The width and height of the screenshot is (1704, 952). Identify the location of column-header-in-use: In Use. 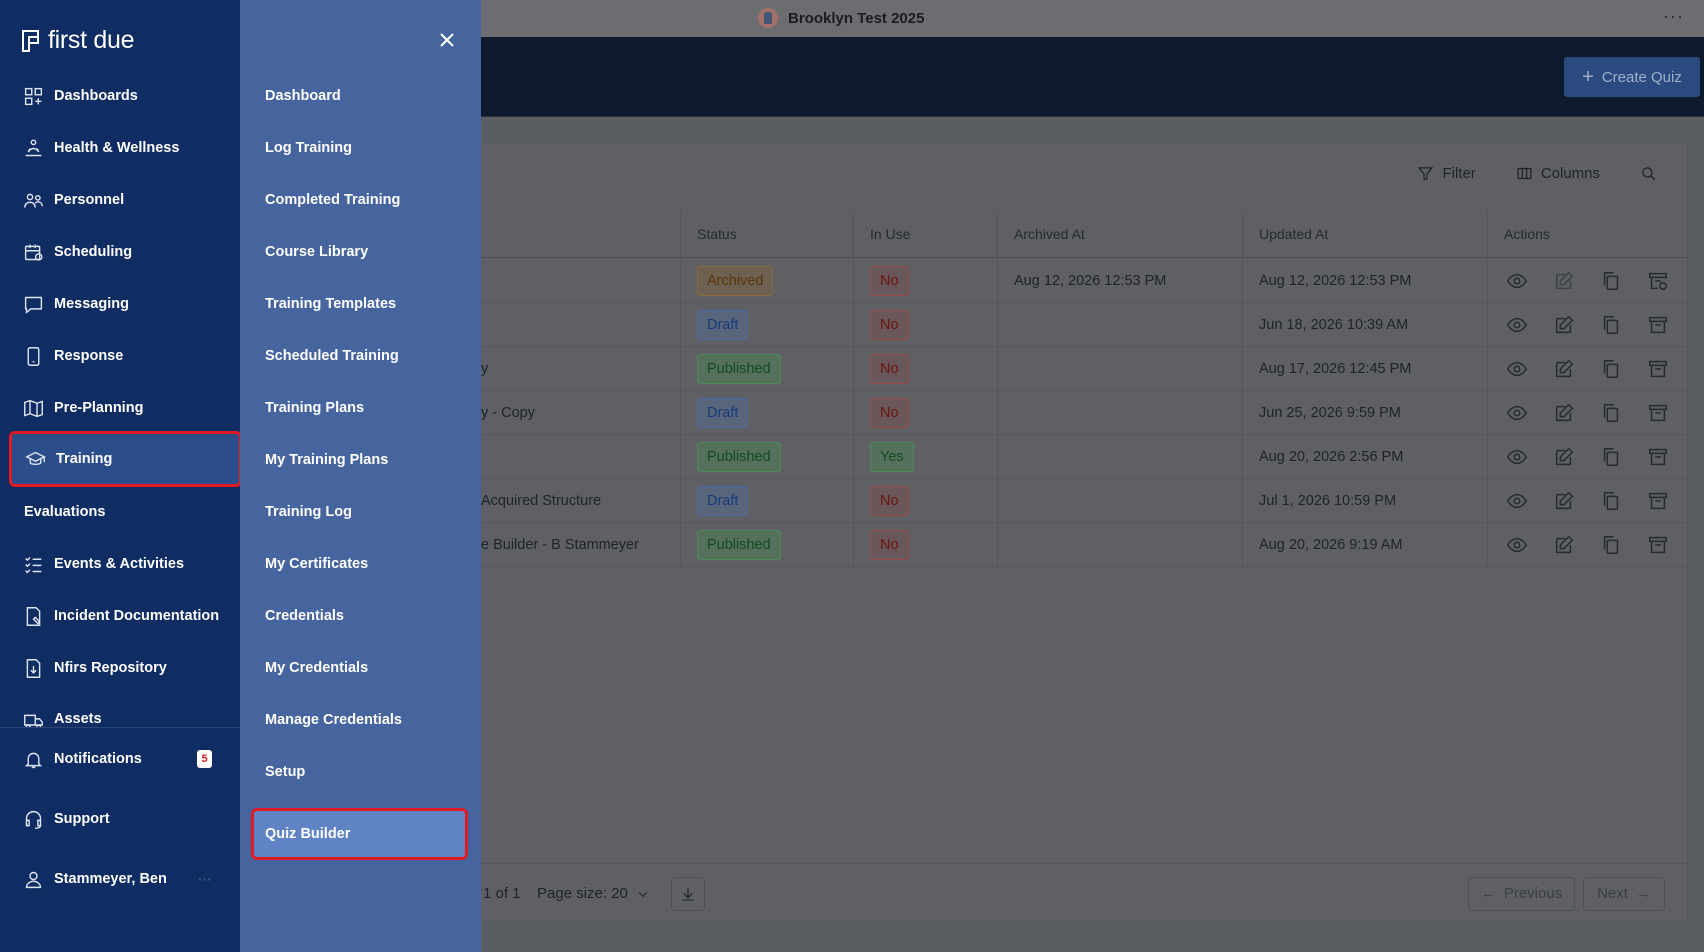
(926, 234).